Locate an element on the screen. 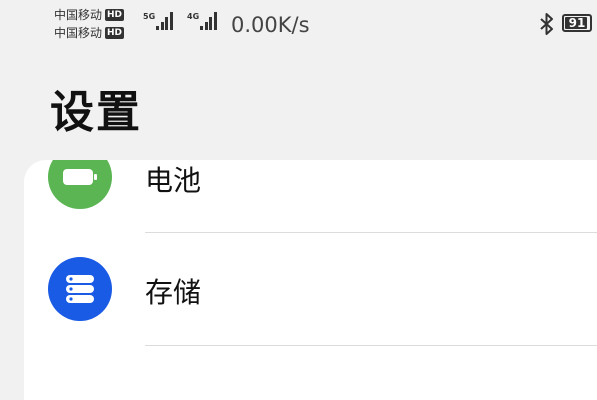 This screenshot has width=597, height=400. battery-indicator: 91 is located at coordinates (577, 23).